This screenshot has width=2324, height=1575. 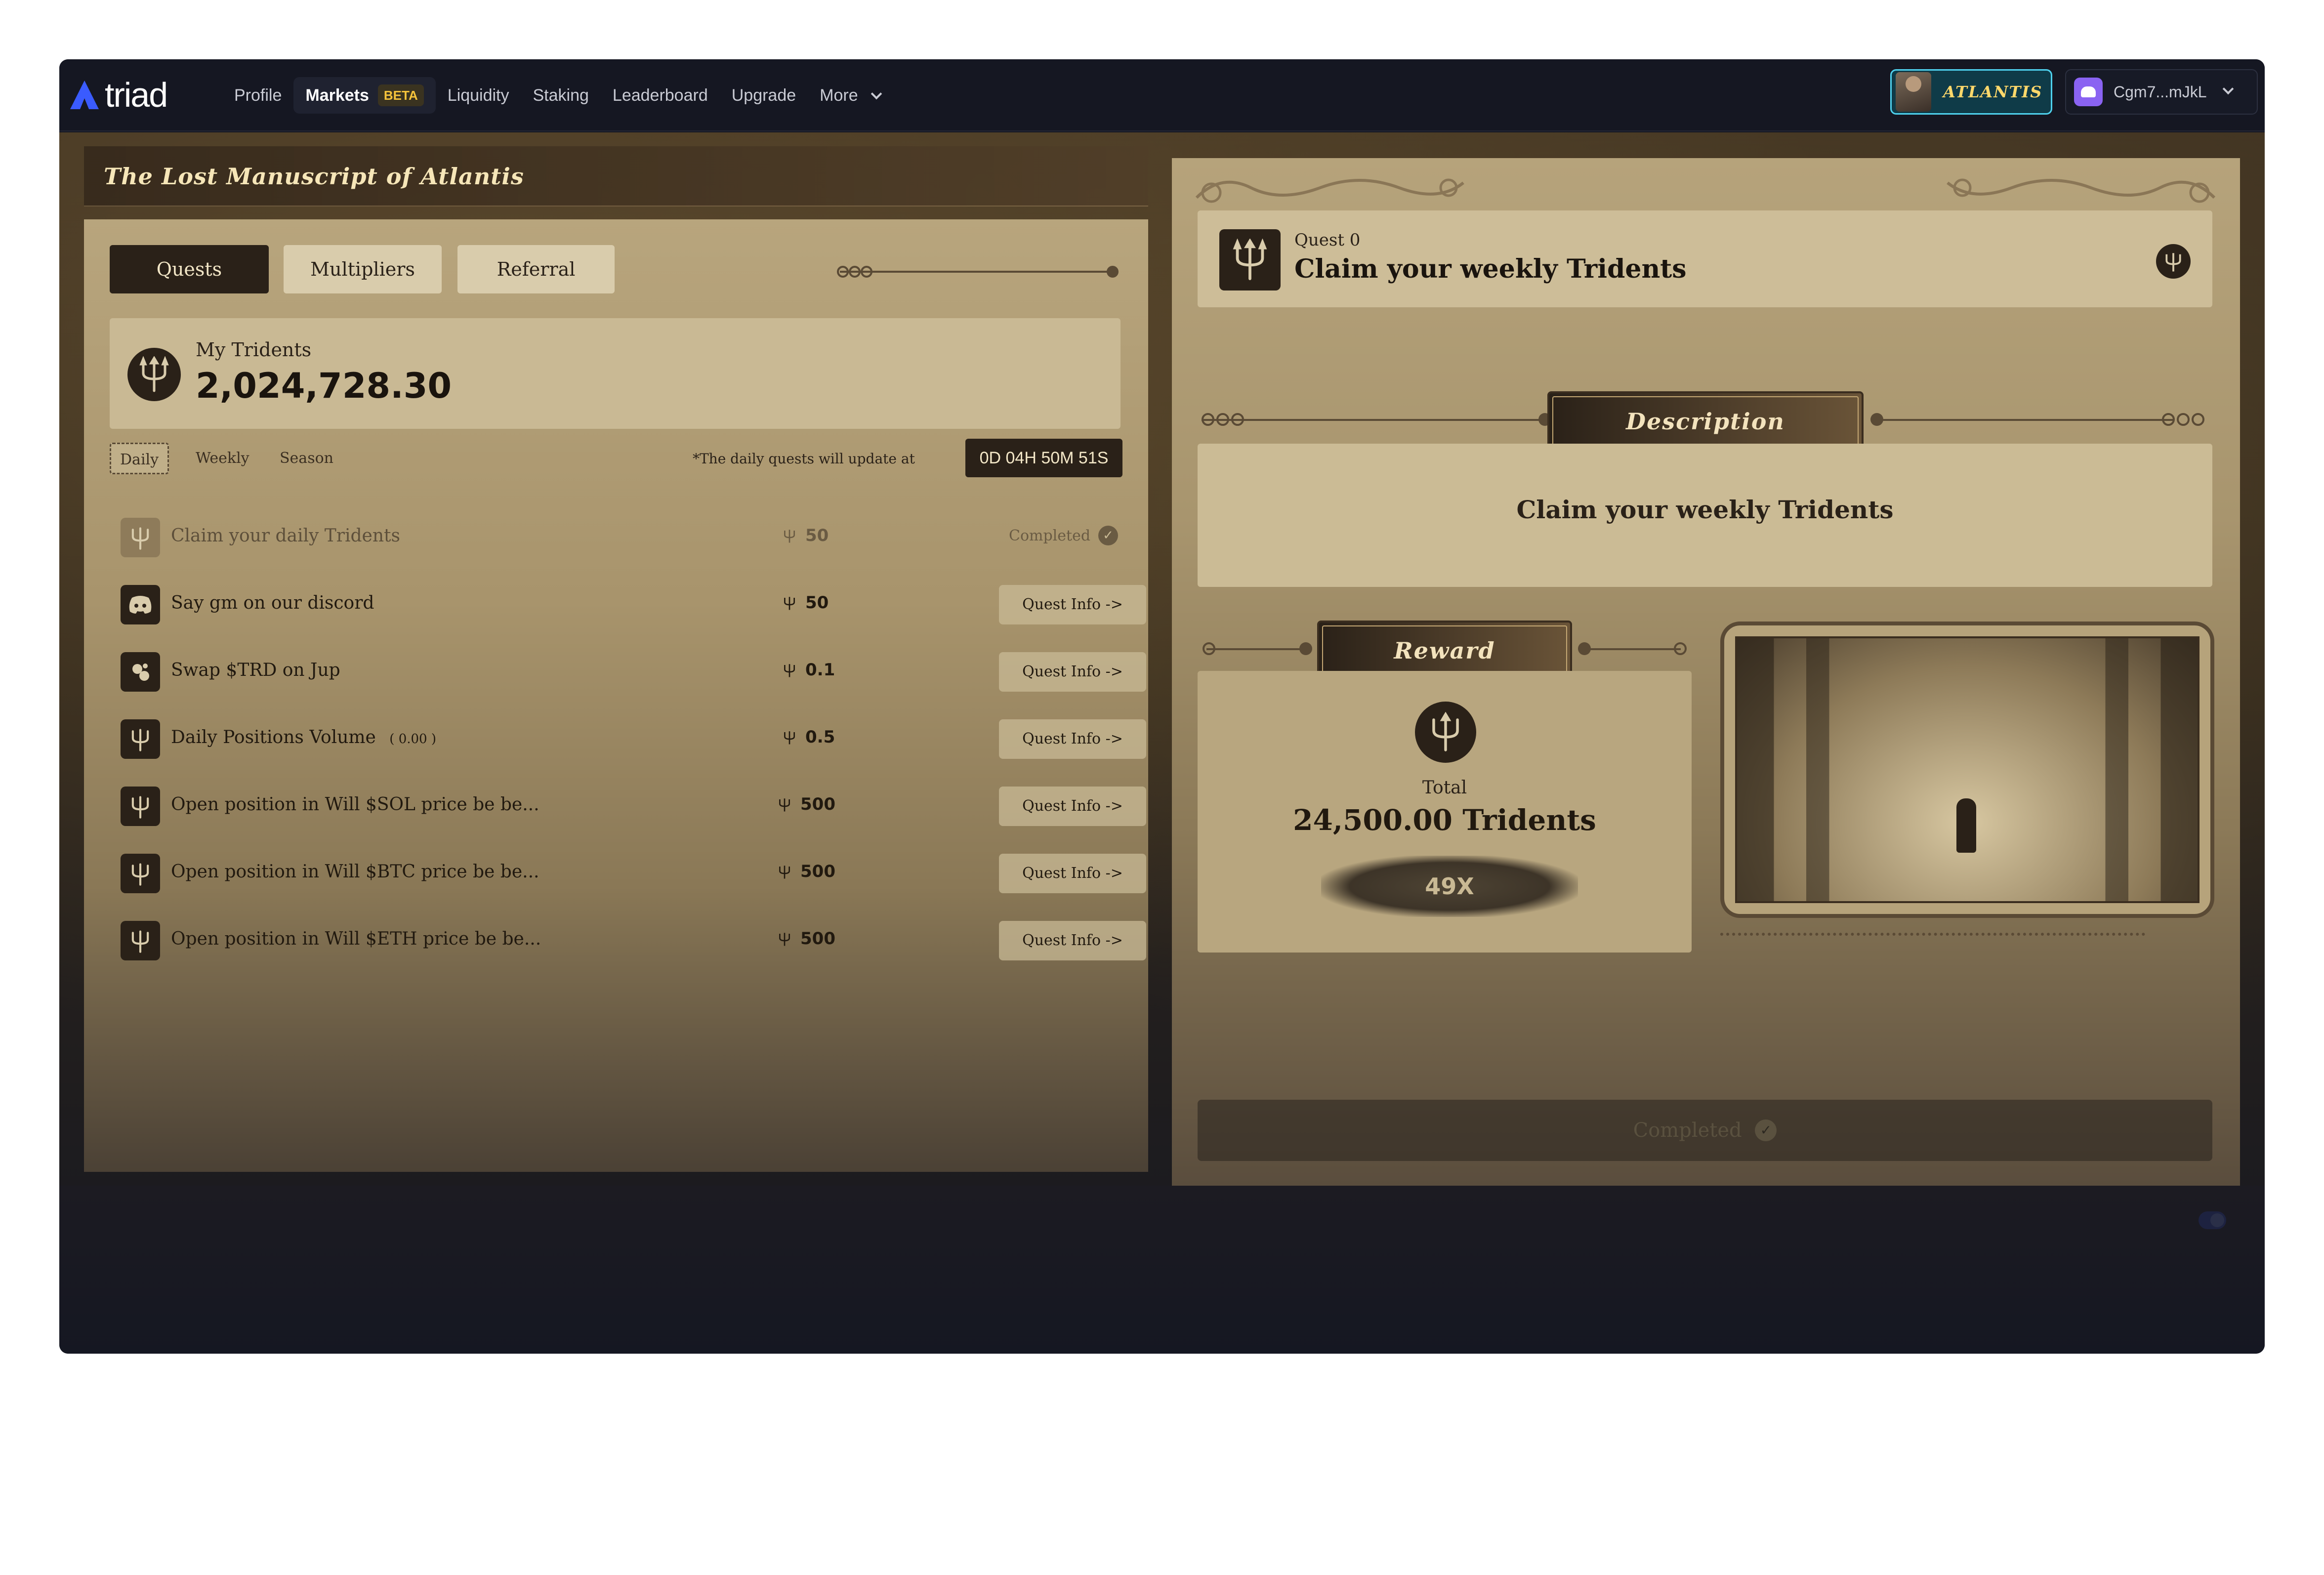 What do you see at coordinates (400, 95) in the screenshot?
I see `beta-badge: BETA` at bounding box center [400, 95].